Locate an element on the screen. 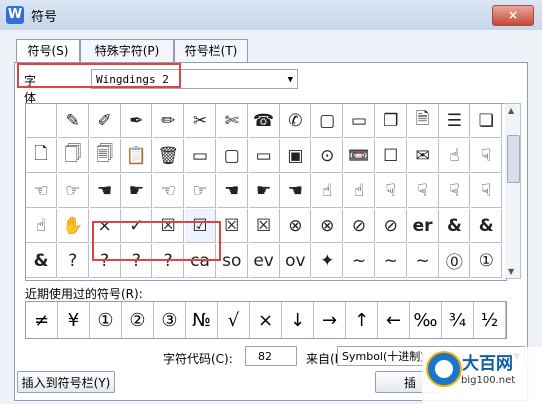 This screenshot has height=404, width=542. recent-symbol-cell: № is located at coordinates (202, 320).